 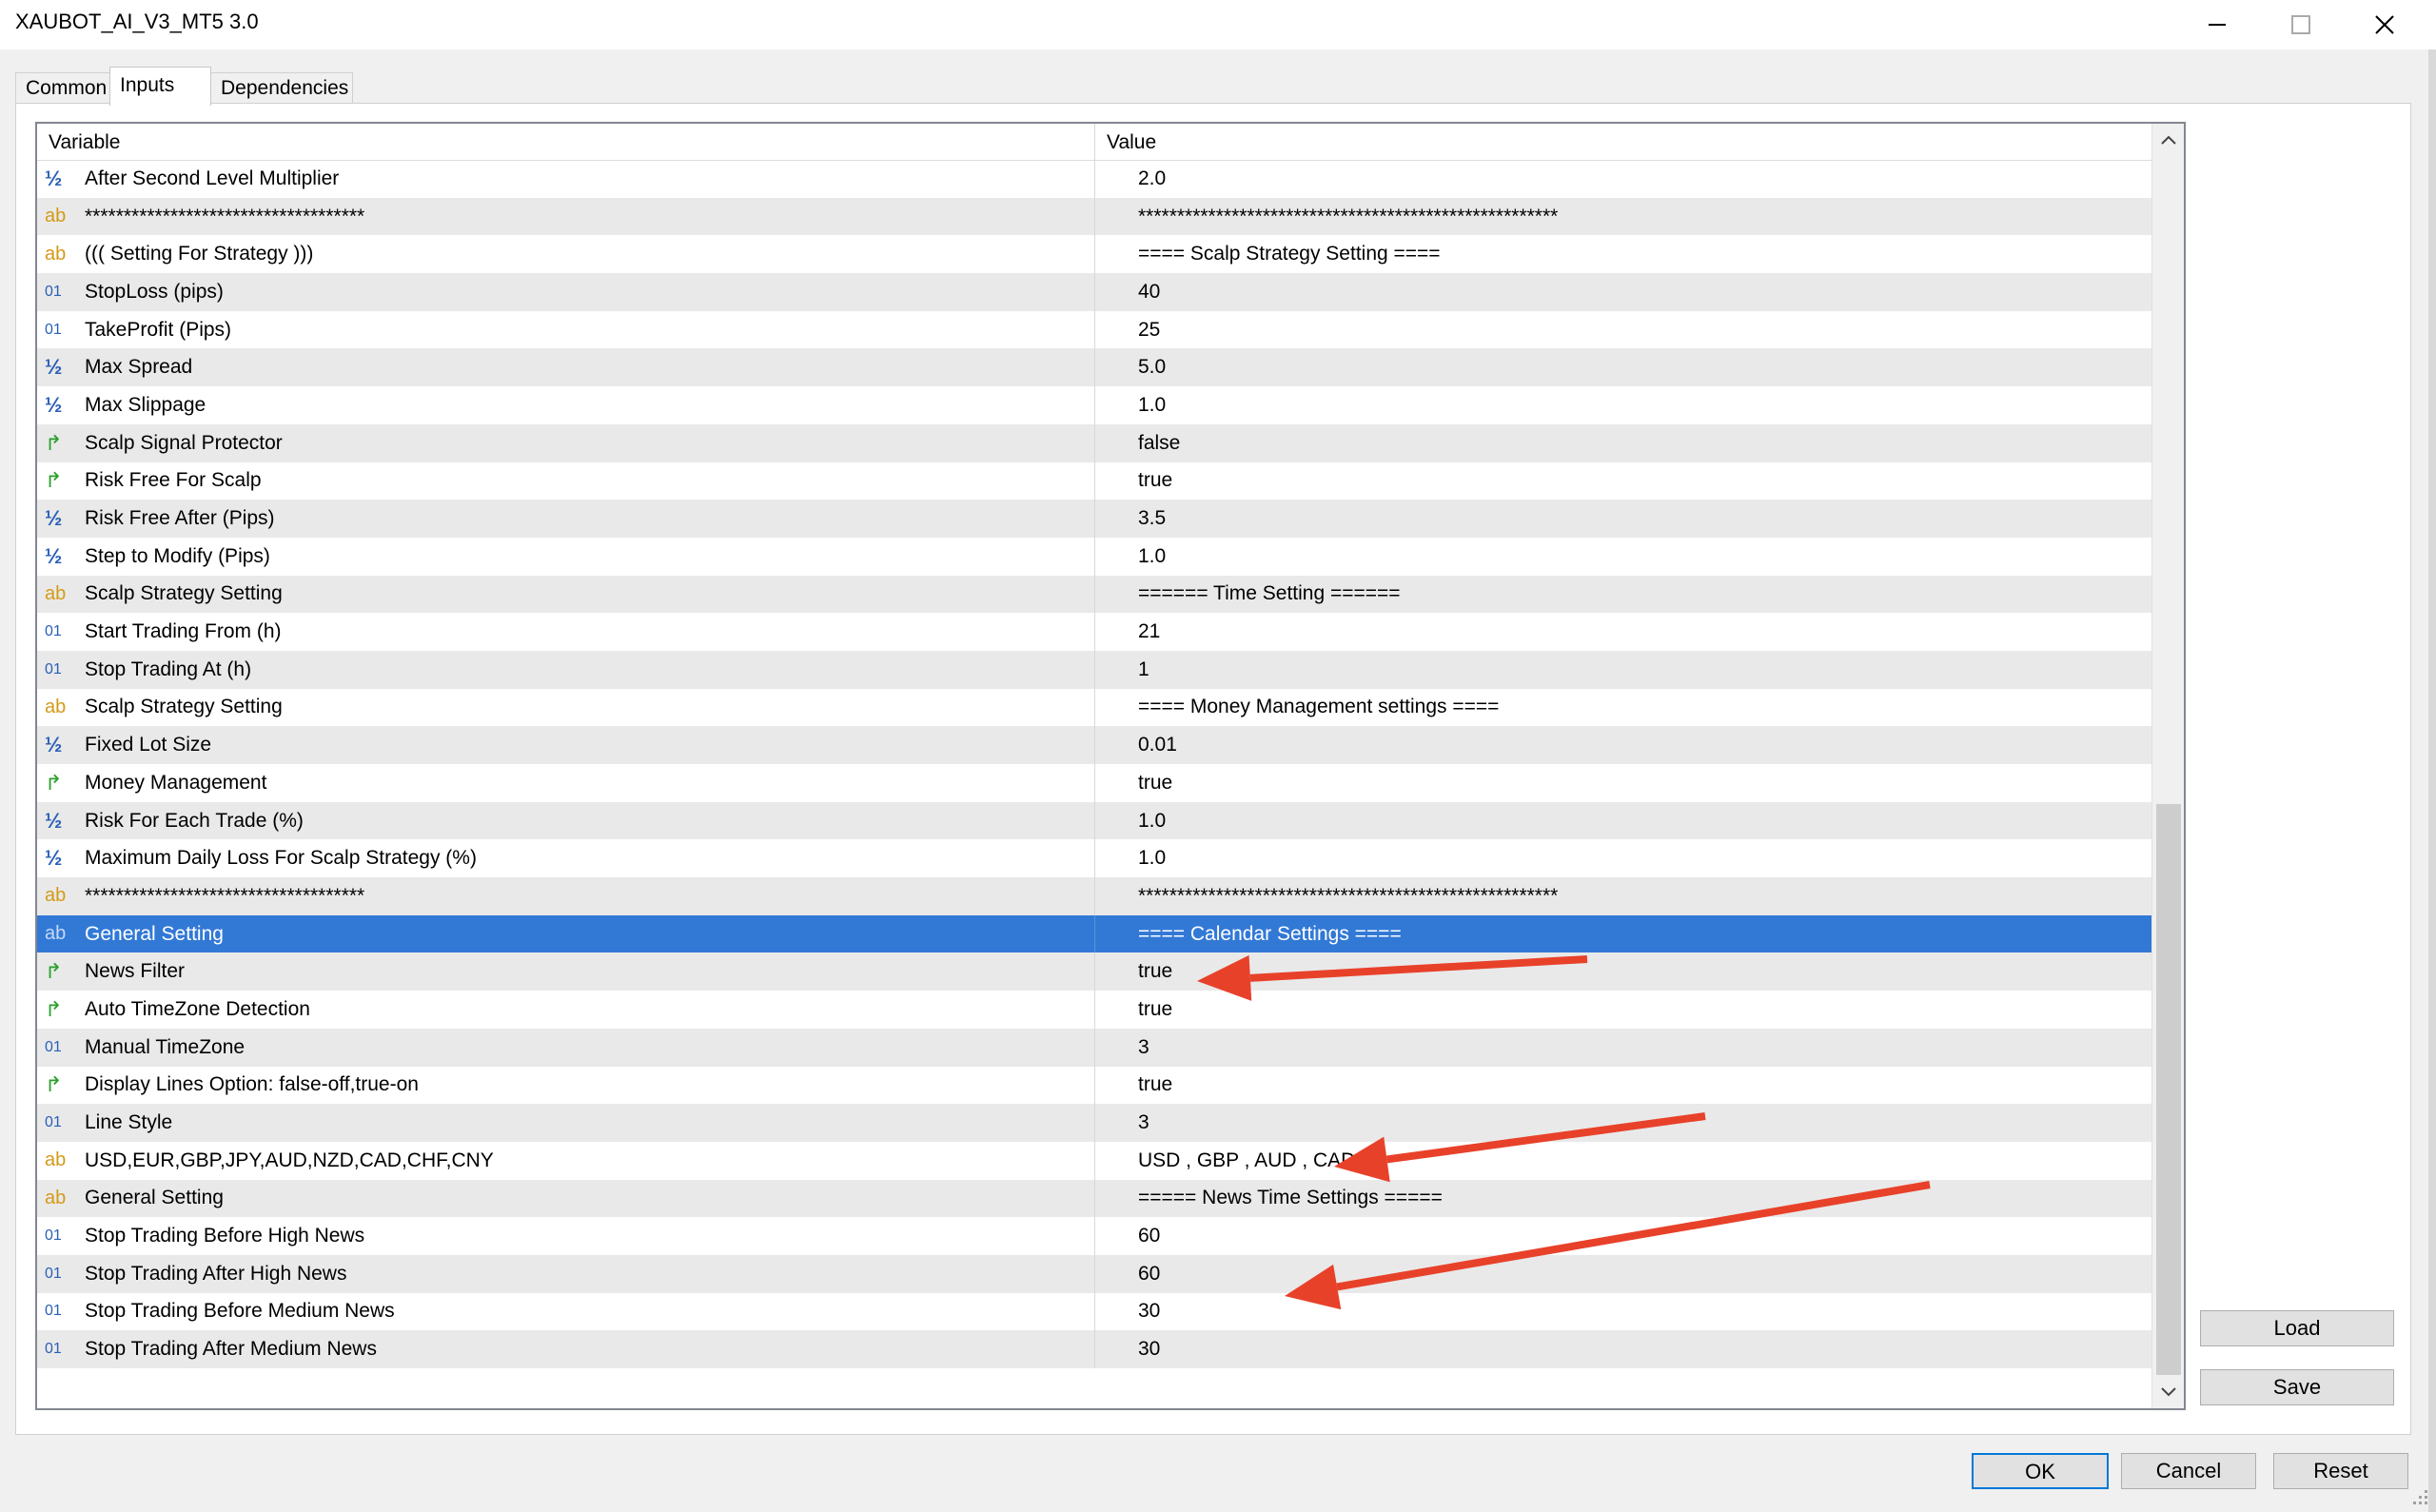 I want to click on close-icon, so click(x=2384, y=24).